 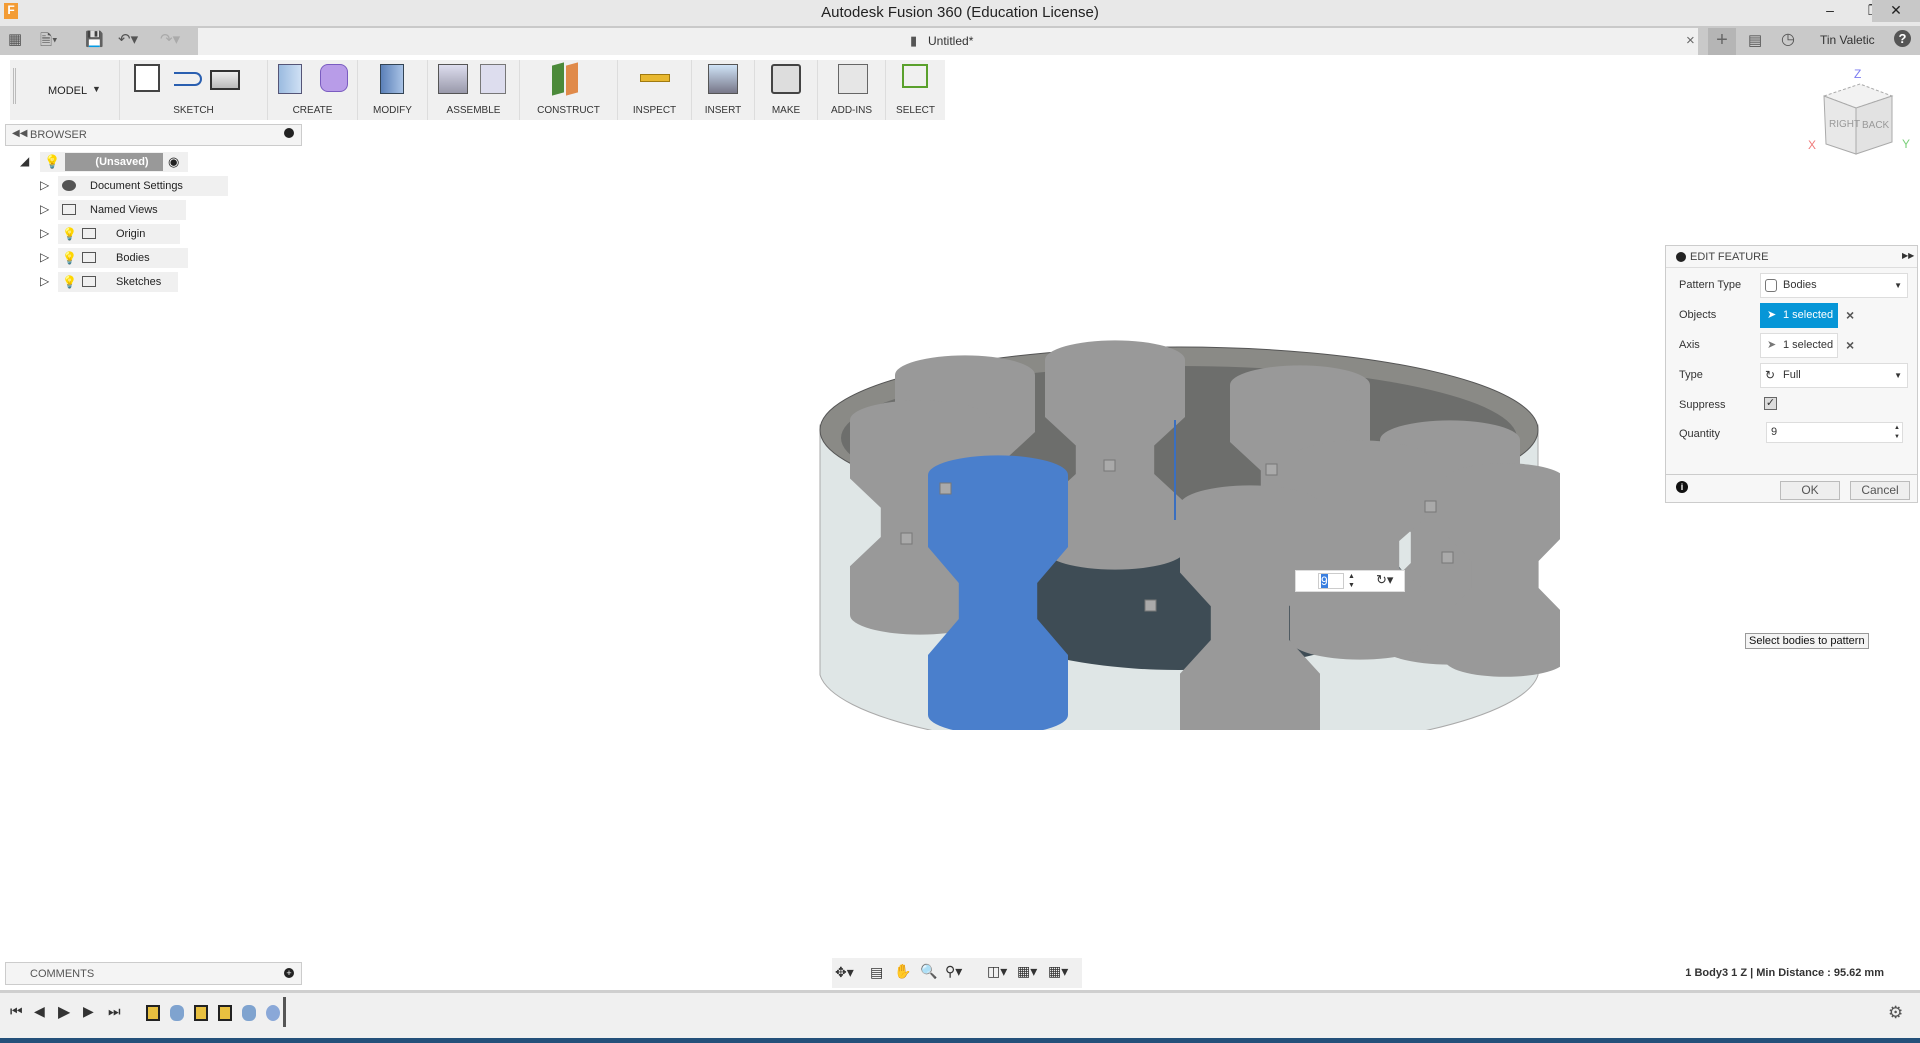 I want to click on panel-header: EDIT FEATURE ▶▶, so click(x=1791, y=257).